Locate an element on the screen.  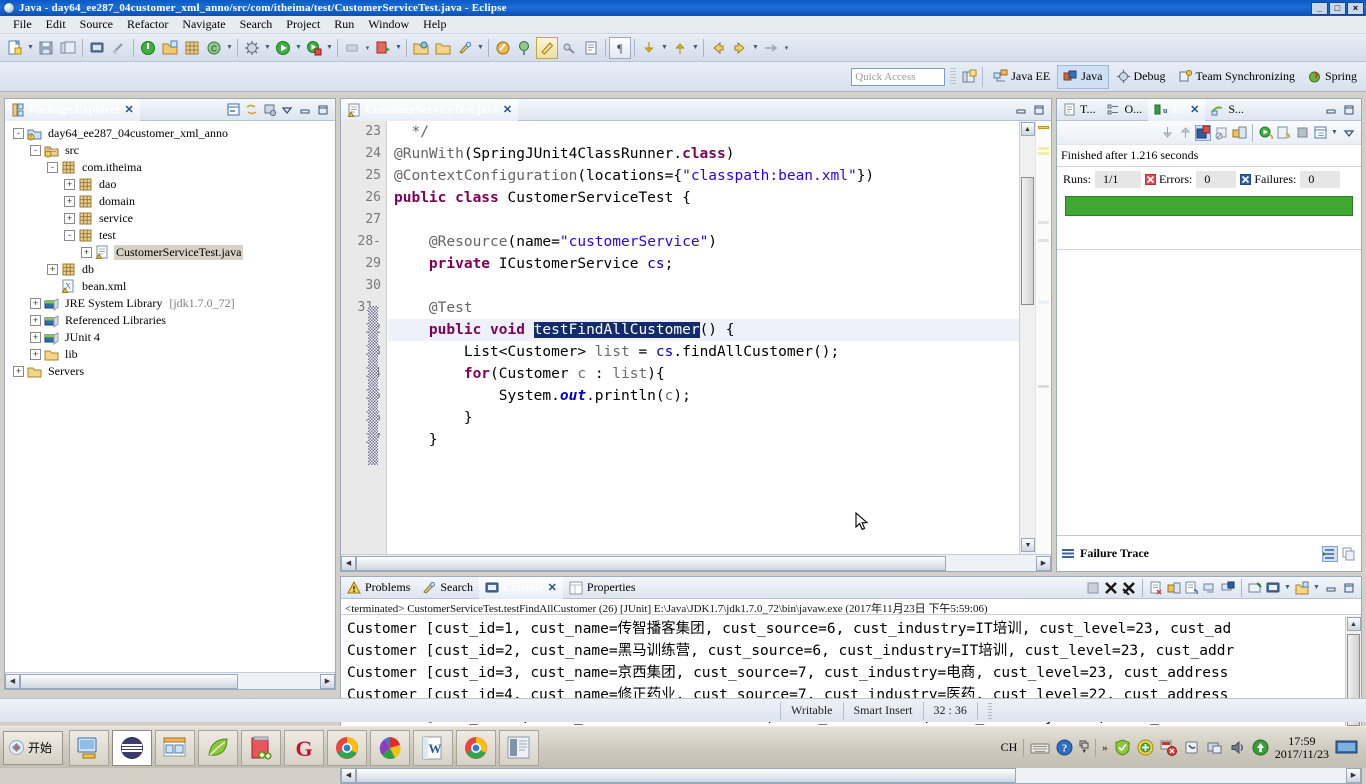
previous-failure-icon is located at coordinates (1185, 133).